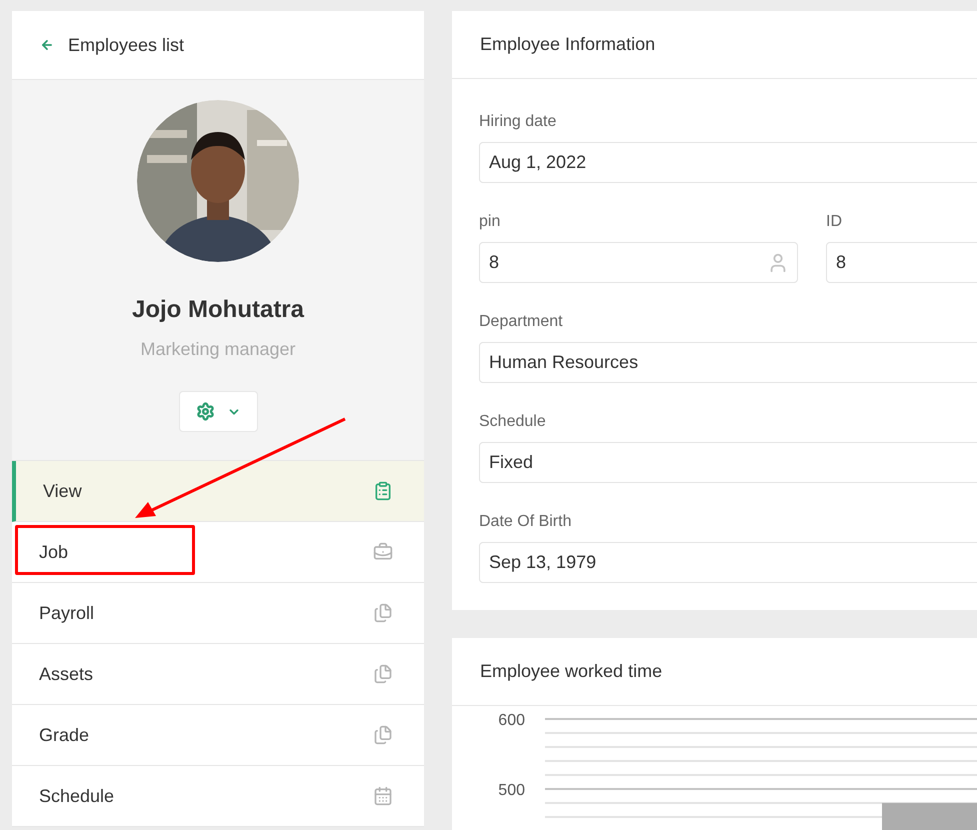  What do you see at coordinates (383, 491) in the screenshot?
I see `clipboard-icon` at bounding box center [383, 491].